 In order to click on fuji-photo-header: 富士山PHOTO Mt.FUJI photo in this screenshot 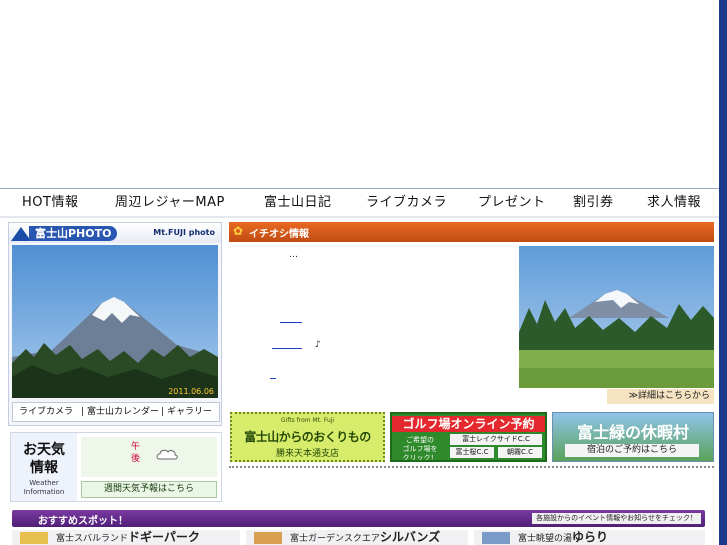, I will do `click(115, 233)`.